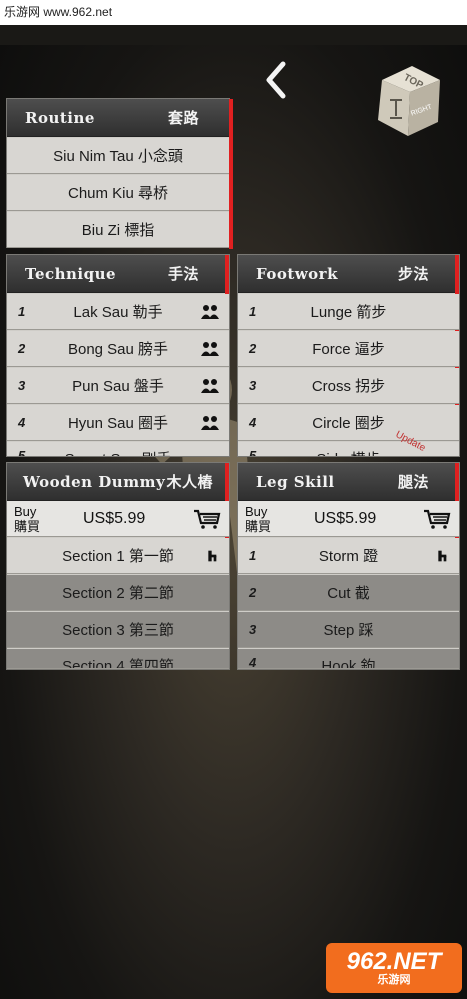 The image size is (467, 999). I want to click on item-label: Pun Sau 盤手, so click(118, 386).